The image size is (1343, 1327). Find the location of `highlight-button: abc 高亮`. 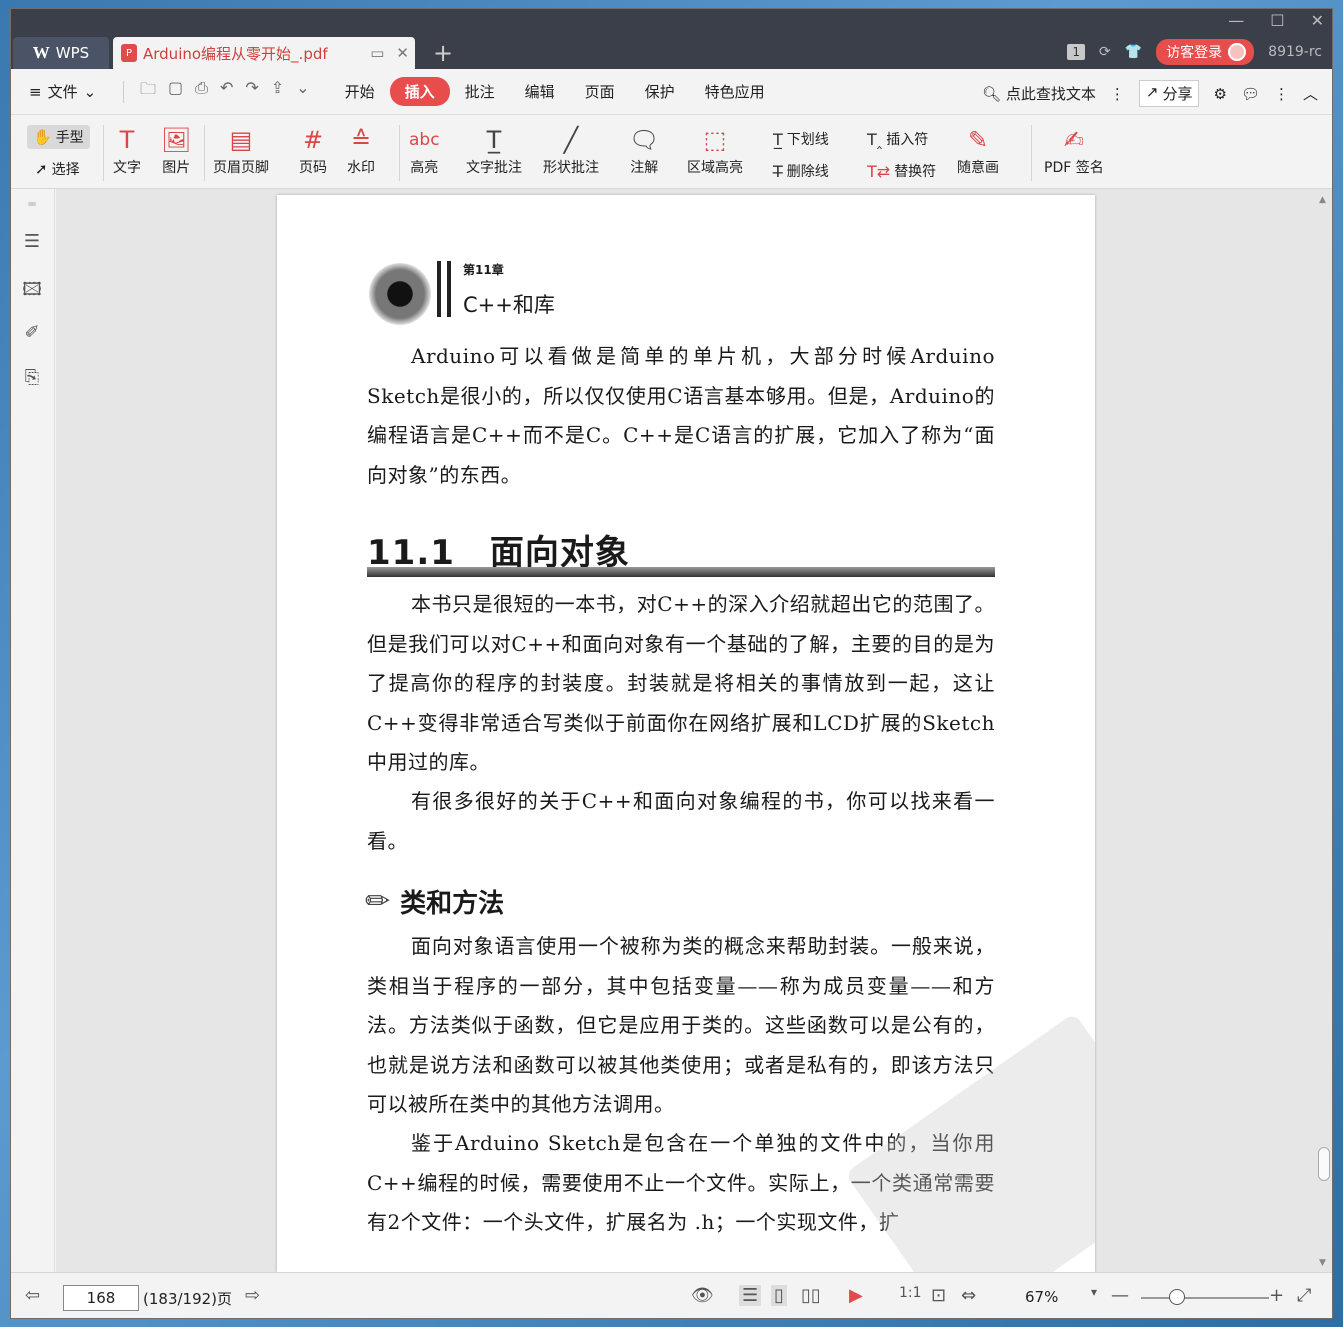

highlight-button: abc 高亮 is located at coordinates (424, 150).